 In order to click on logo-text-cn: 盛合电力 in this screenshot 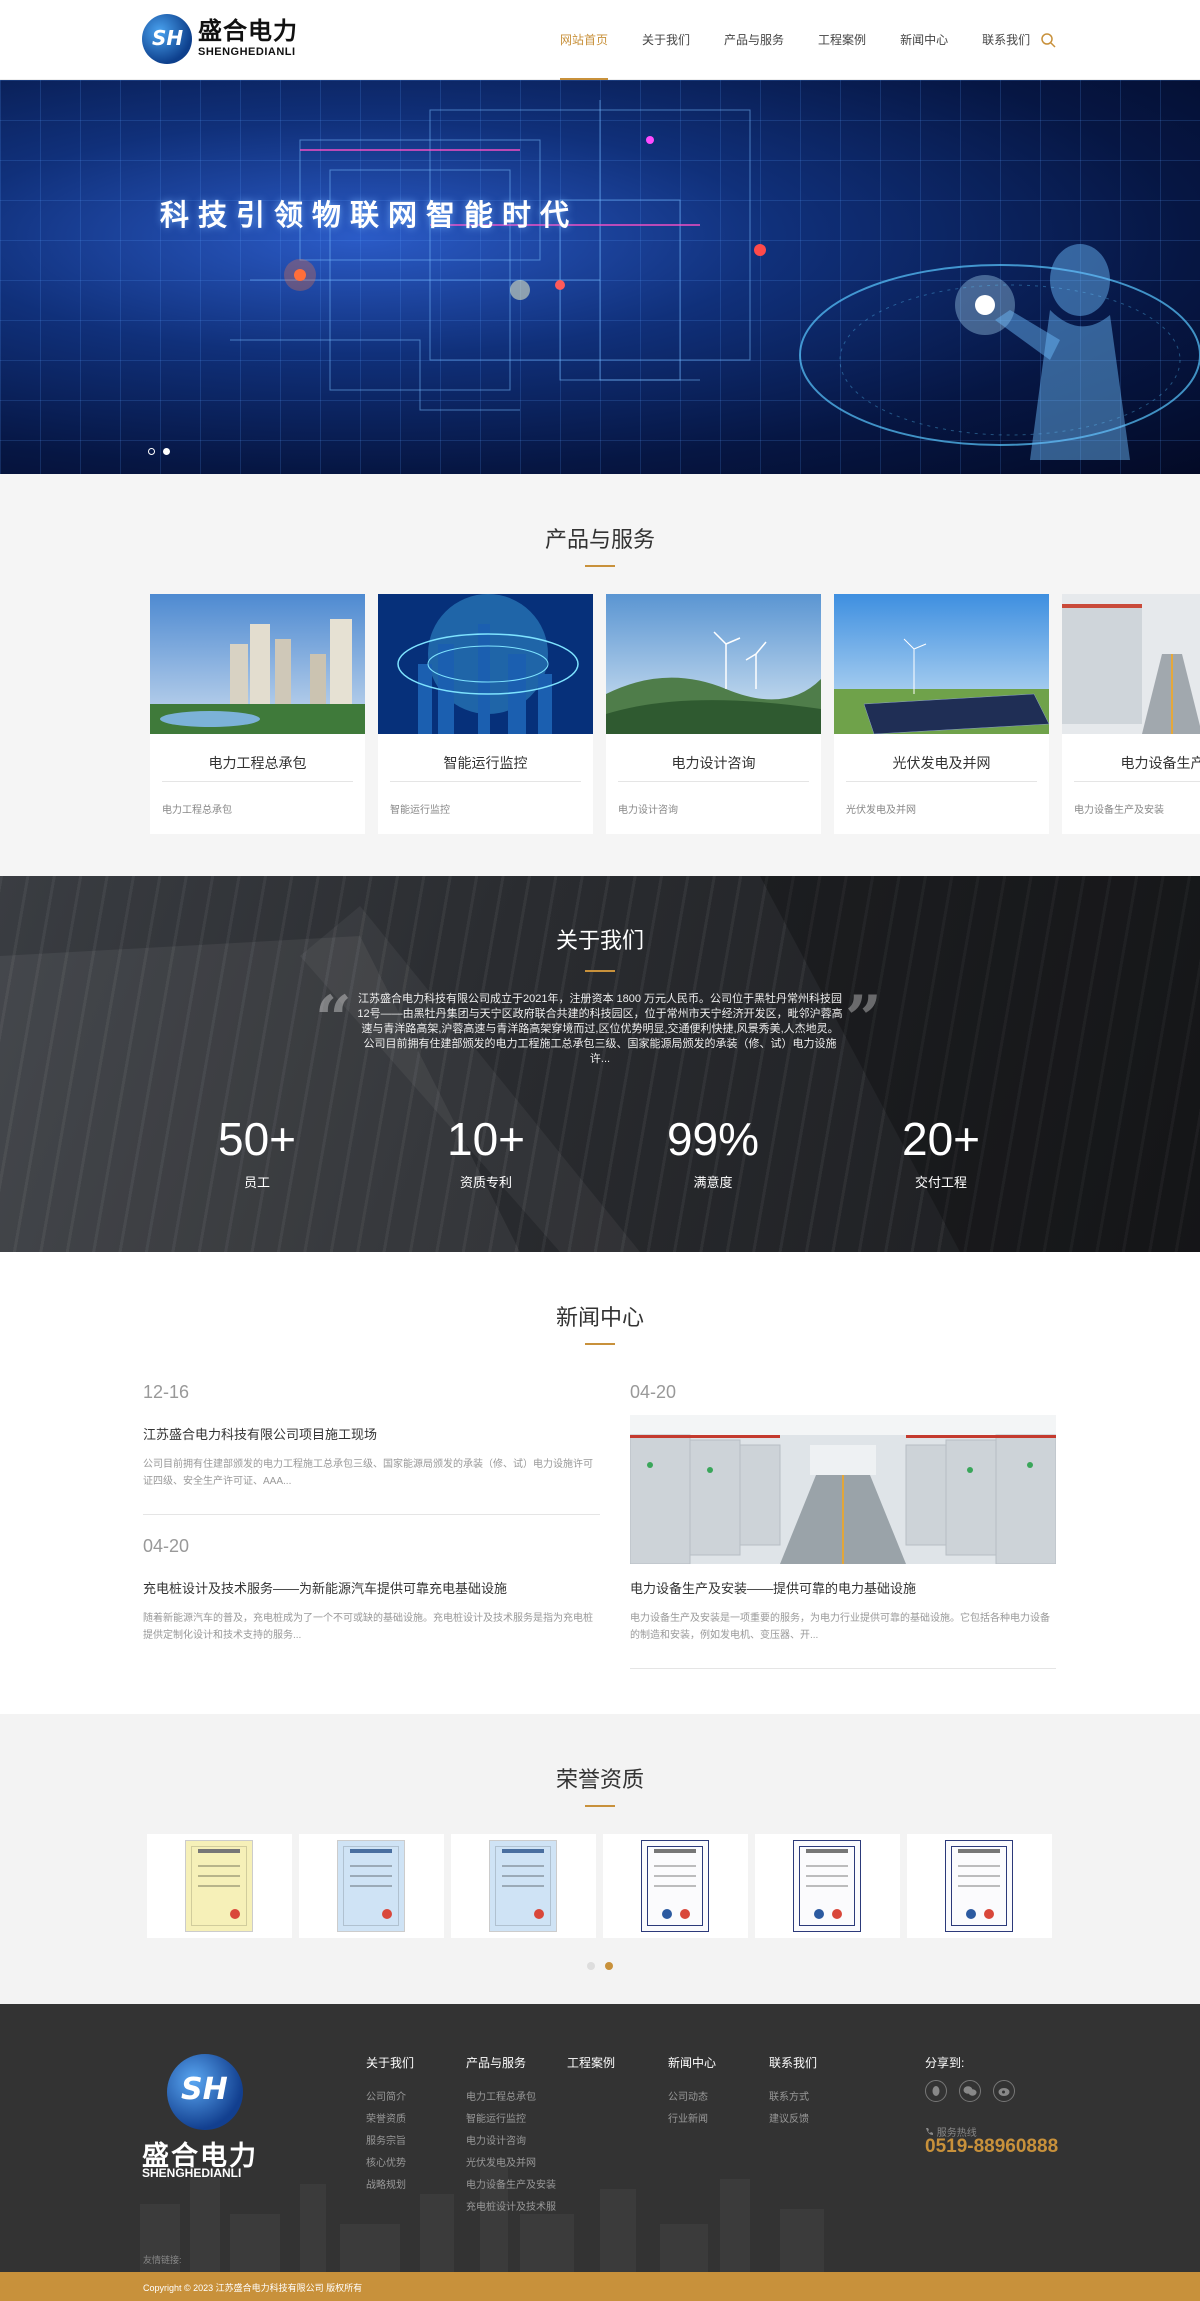, I will do `click(248, 31)`.